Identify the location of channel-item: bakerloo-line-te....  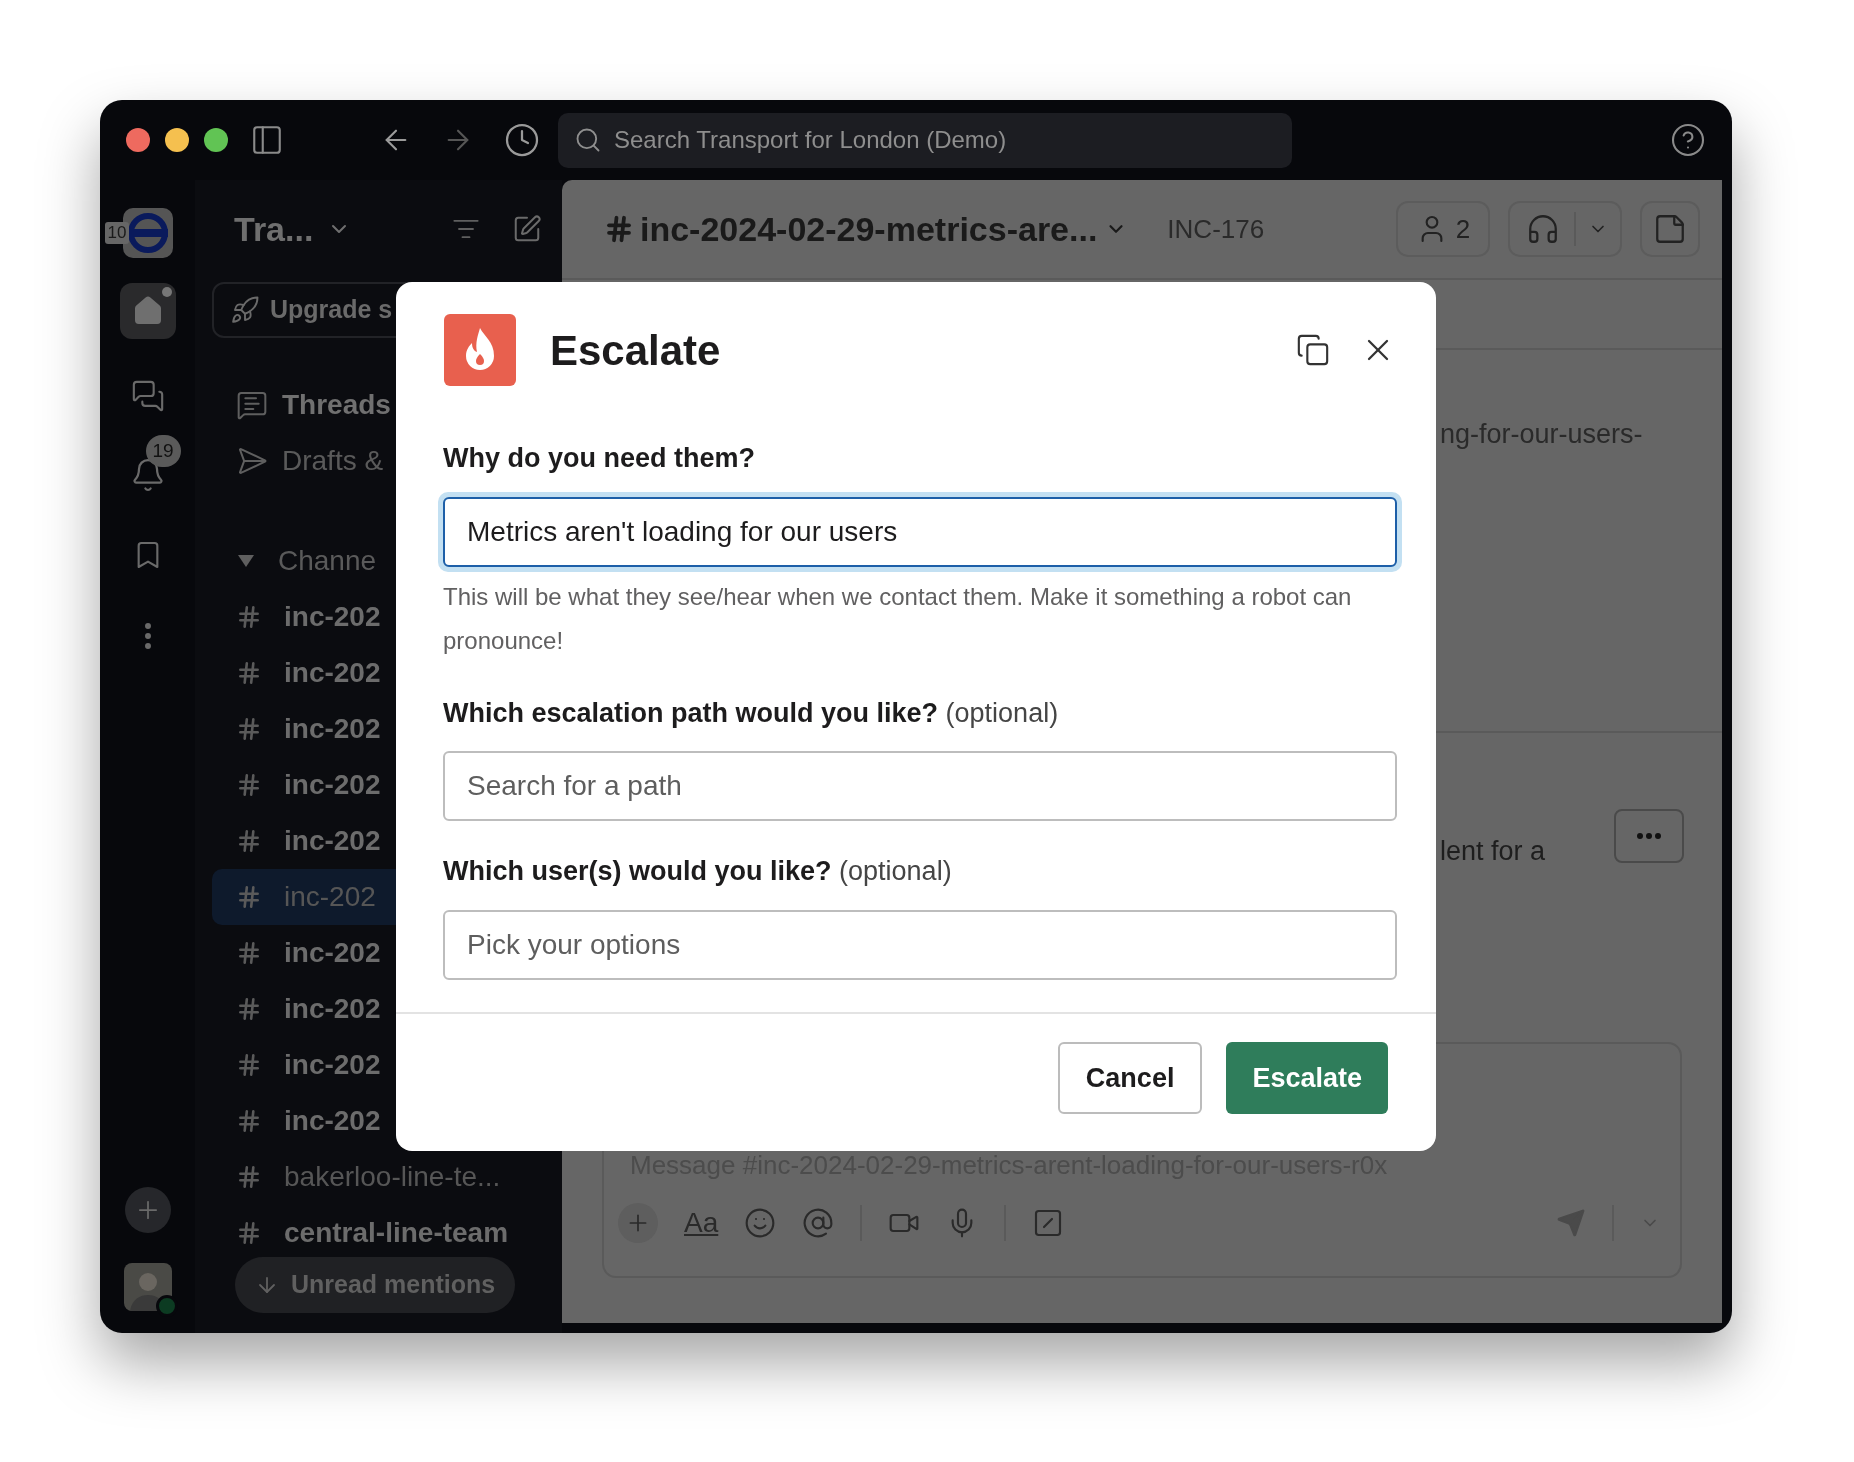
(382, 1177).